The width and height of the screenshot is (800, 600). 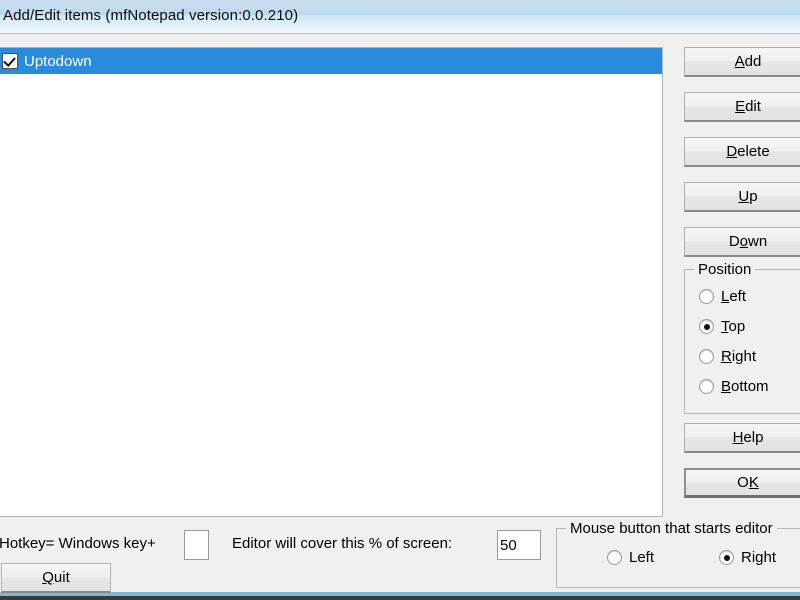 I want to click on radio-position-bottom: Bottom, so click(x=734, y=386).